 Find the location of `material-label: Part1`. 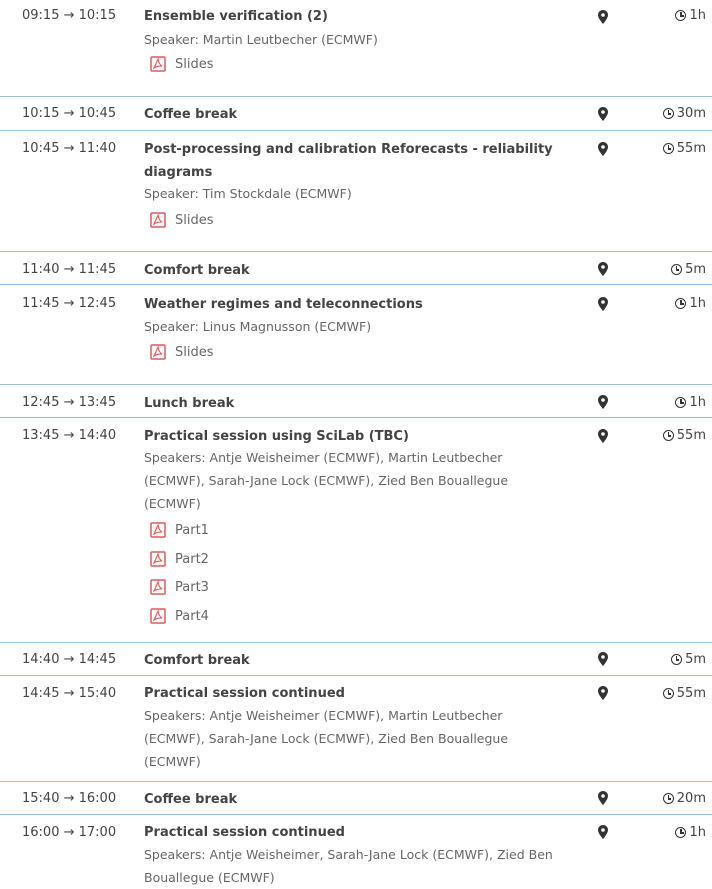

material-label: Part1 is located at coordinates (192, 530).